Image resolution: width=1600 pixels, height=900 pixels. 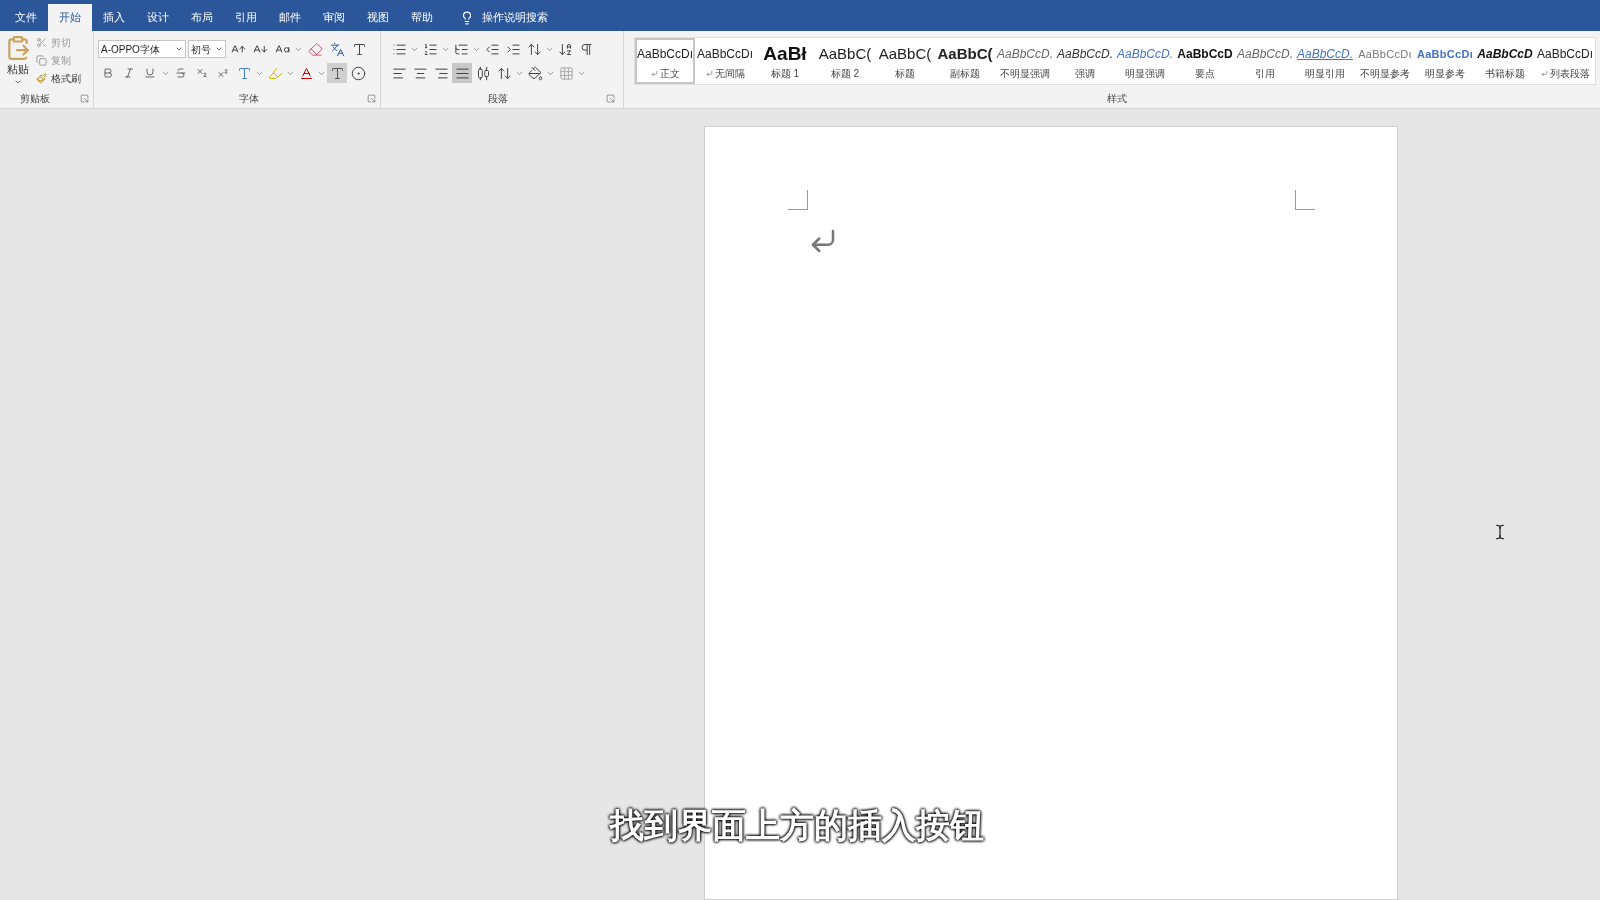 I want to click on style-preset: AaBbCcDı 明显参考, so click(x=1445, y=61).